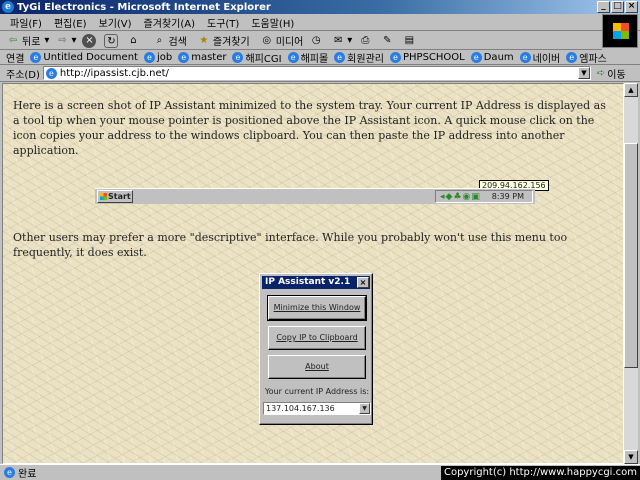 This screenshot has height=480, width=640. Describe the element at coordinates (169, 41) in the screenshot. I see `search-button: ⌕ 검색` at that location.